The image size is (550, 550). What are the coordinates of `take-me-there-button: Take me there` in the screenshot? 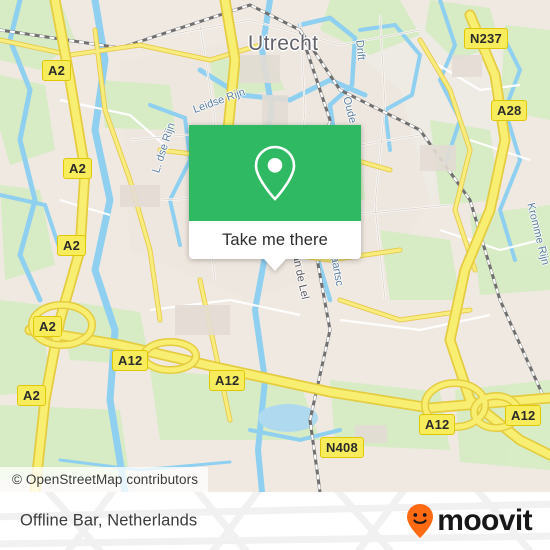 It's located at (275, 240).